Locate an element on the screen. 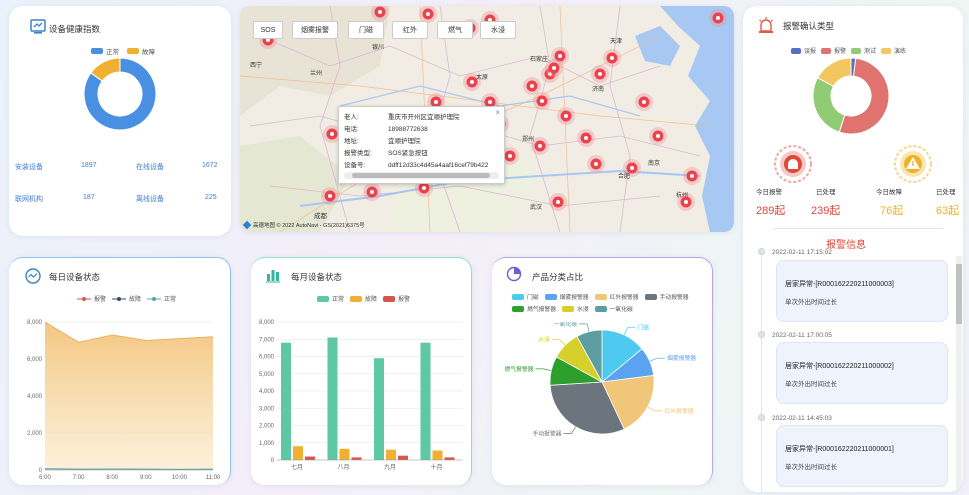 This screenshot has height=495, width=969. today-alarm-label: 今日报警 is located at coordinates (769, 192).